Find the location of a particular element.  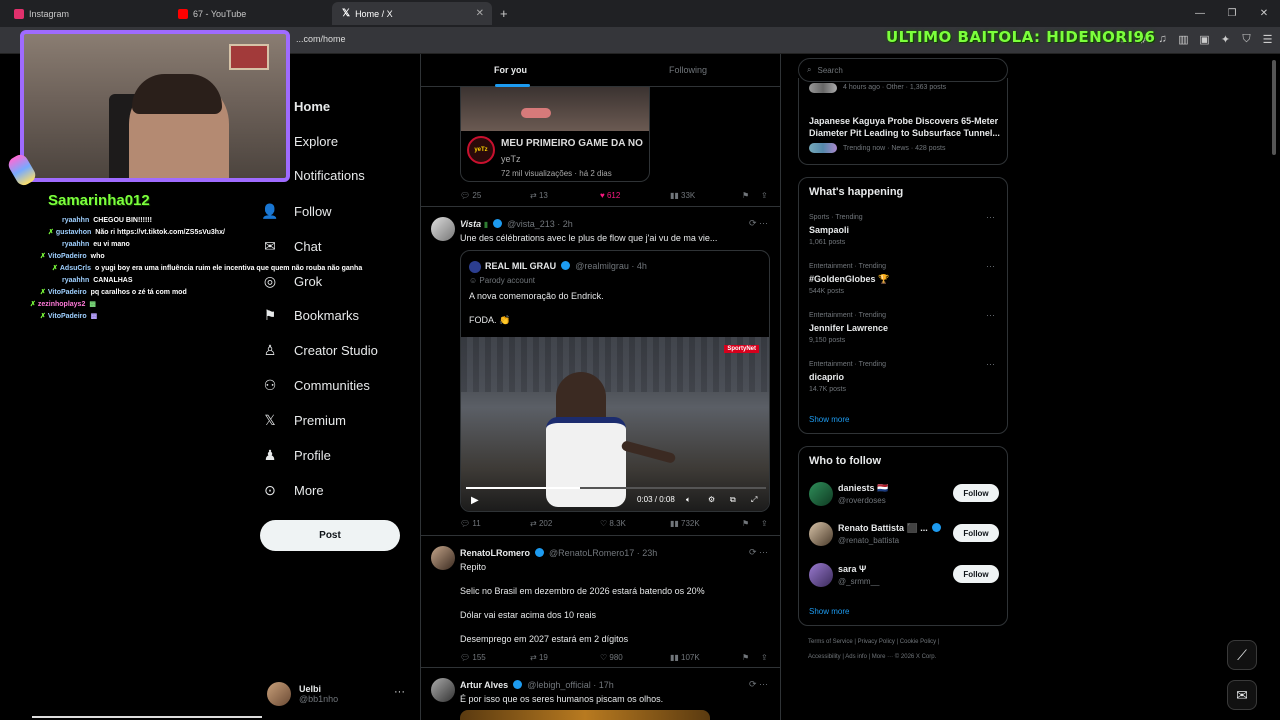

minimize-button: — is located at coordinates (1200, 13).